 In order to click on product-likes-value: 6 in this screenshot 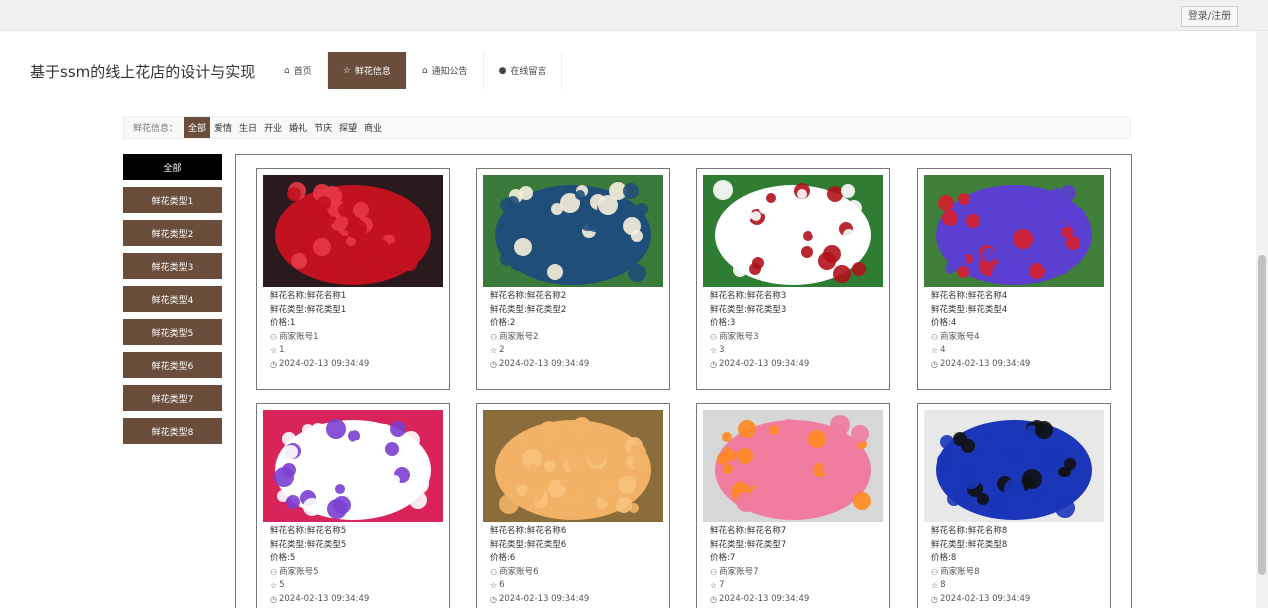, I will do `click(502, 585)`.